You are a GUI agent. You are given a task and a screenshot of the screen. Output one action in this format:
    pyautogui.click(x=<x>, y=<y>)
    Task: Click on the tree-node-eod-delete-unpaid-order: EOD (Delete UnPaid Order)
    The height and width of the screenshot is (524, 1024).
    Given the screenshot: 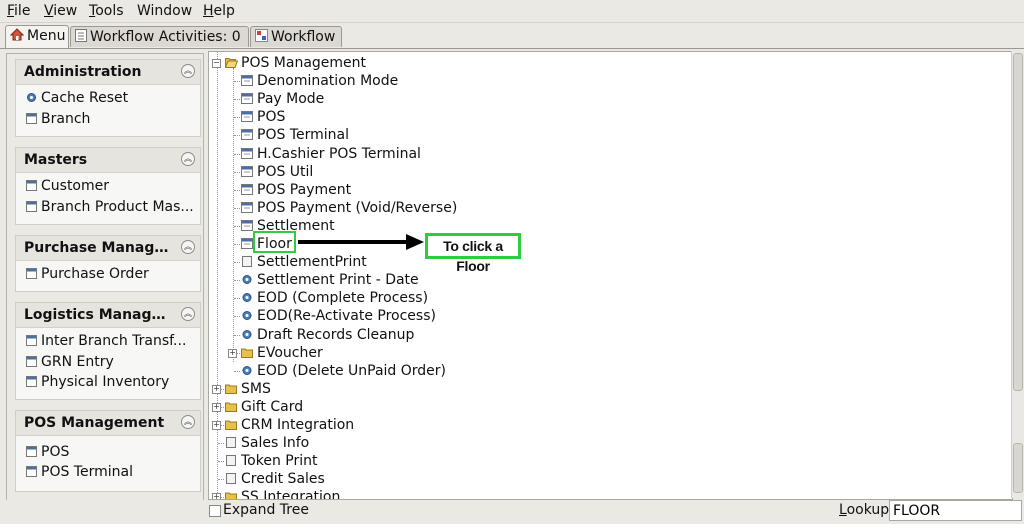 What is the action you would take?
    pyautogui.click(x=343, y=371)
    